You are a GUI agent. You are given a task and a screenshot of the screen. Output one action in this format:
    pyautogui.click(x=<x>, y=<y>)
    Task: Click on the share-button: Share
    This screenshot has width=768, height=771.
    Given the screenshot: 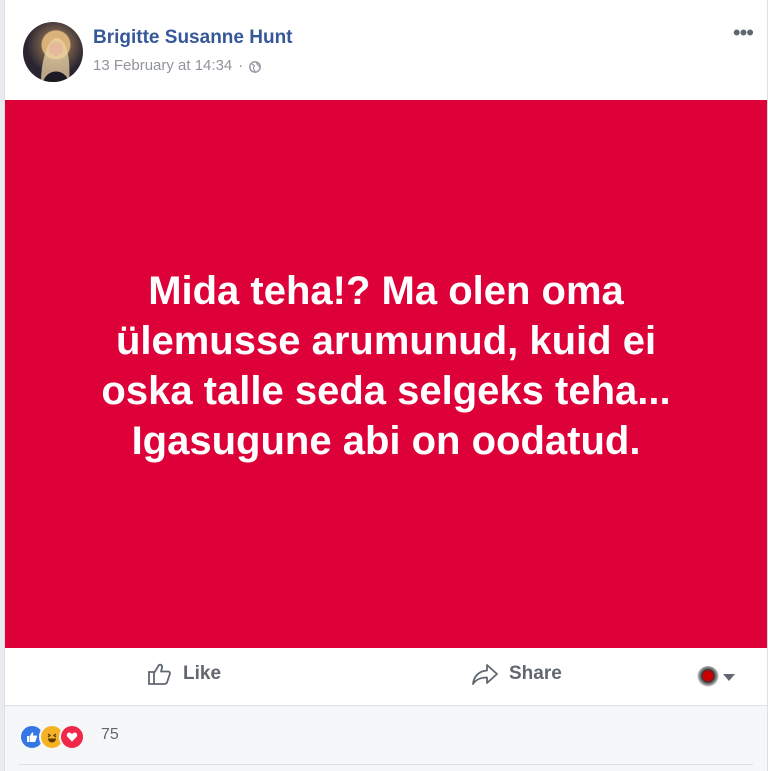 What is the action you would take?
    pyautogui.click(x=516, y=674)
    